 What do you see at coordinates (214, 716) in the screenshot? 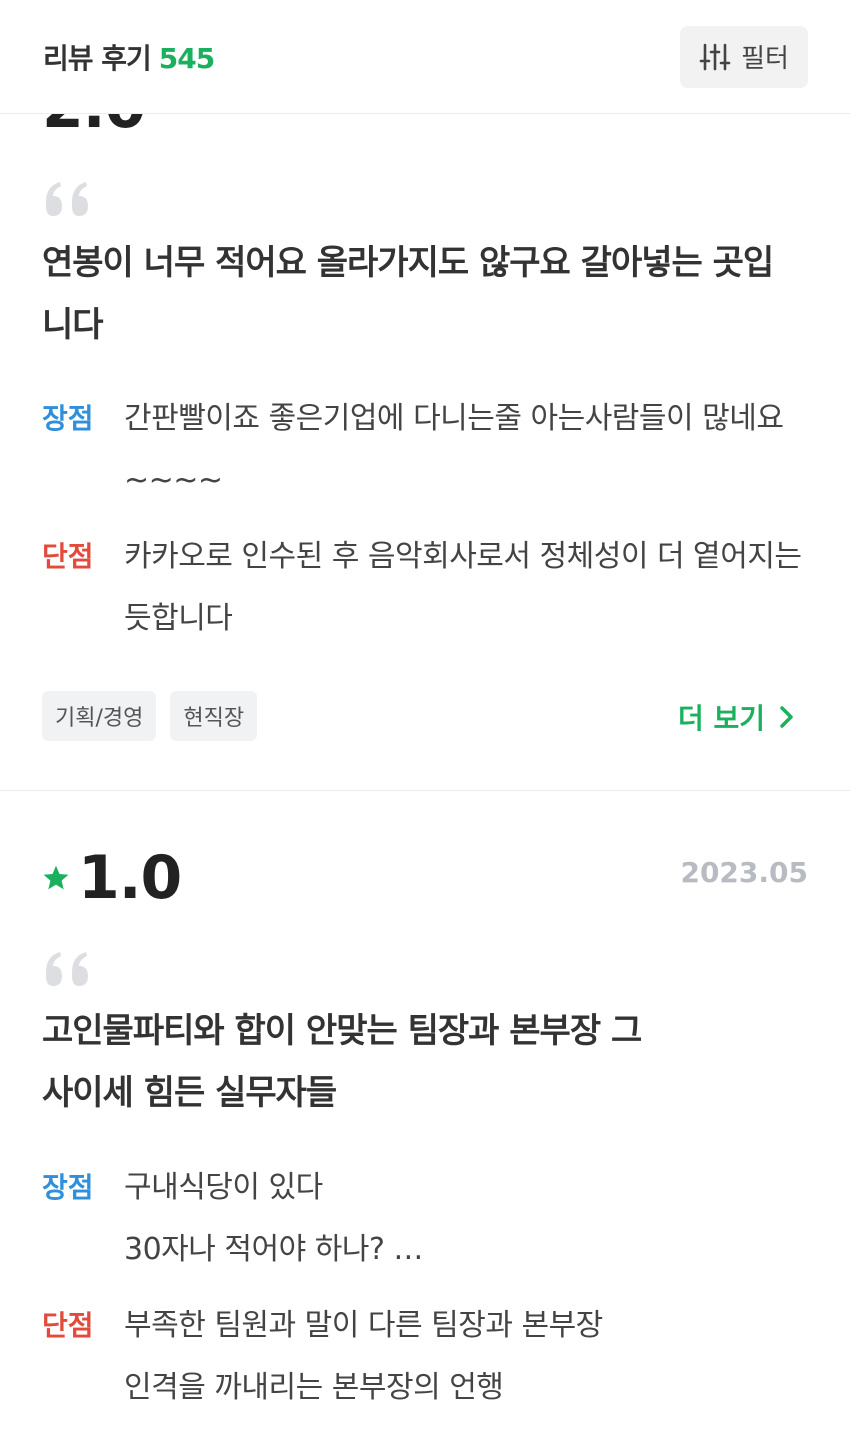
I see `tag-status: 현직장` at bounding box center [214, 716].